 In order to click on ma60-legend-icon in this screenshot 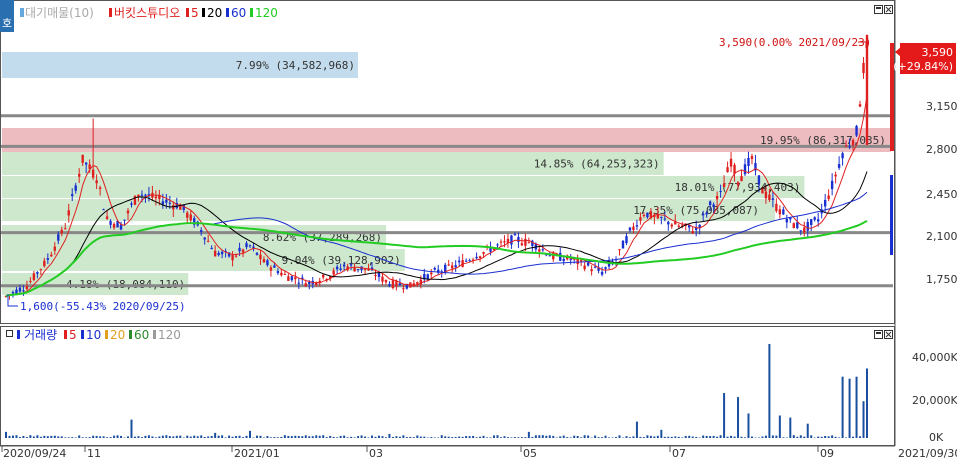, I will do `click(227, 12)`.